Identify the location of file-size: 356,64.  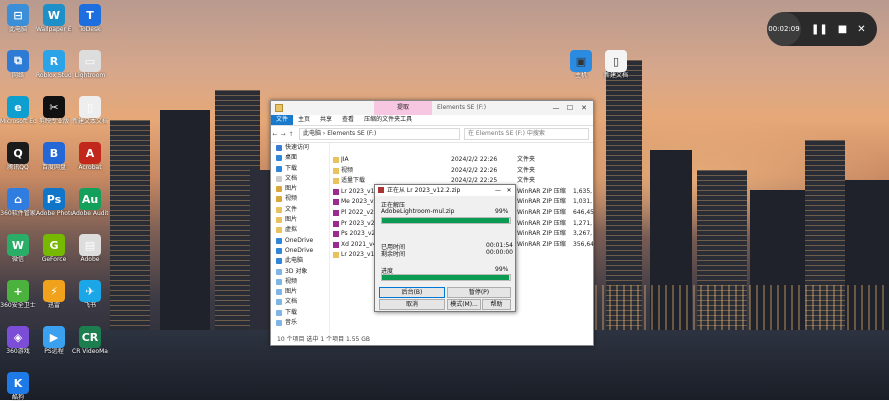
(583, 244).